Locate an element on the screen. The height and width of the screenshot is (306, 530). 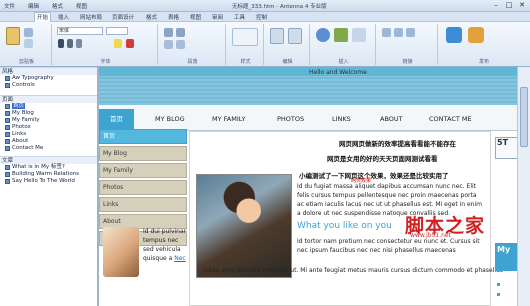
right-card-2: My is located at coordinates (506, 257).